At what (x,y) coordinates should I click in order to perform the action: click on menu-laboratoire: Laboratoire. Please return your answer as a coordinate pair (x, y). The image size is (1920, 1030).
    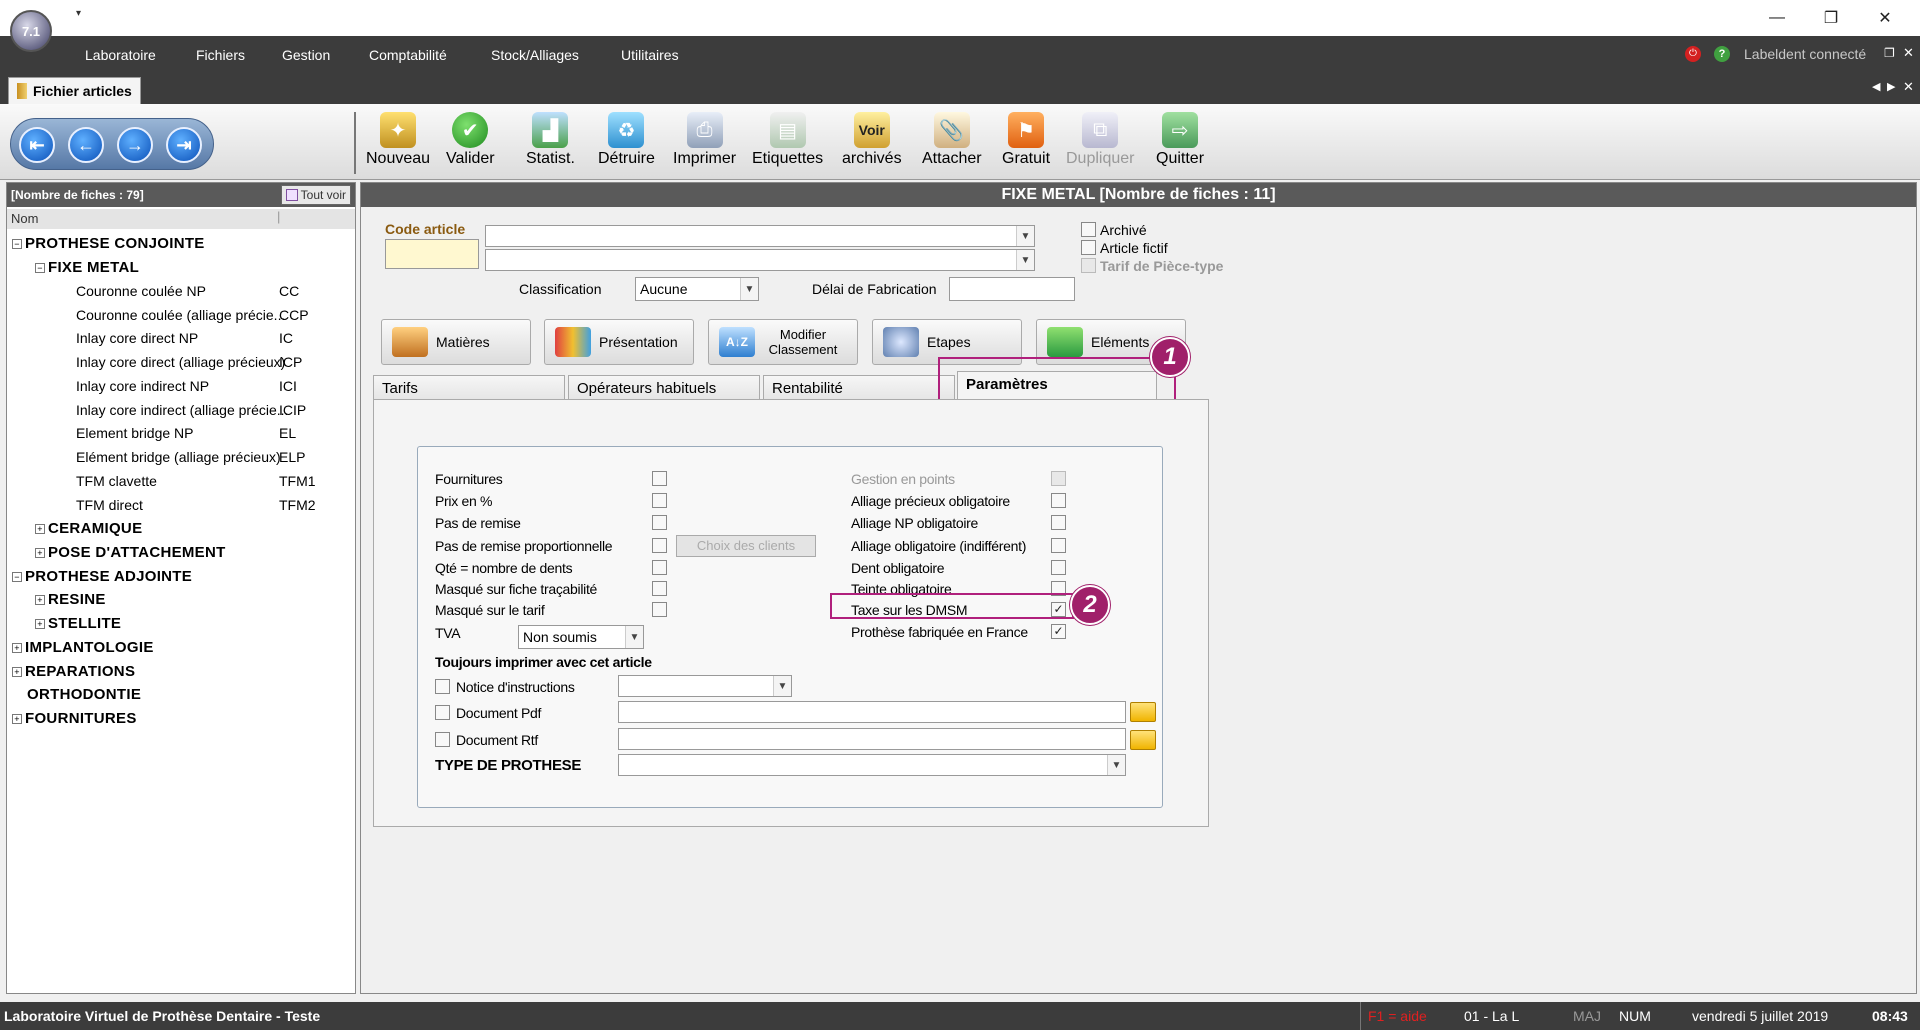
    Looking at the image, I should click on (120, 55).